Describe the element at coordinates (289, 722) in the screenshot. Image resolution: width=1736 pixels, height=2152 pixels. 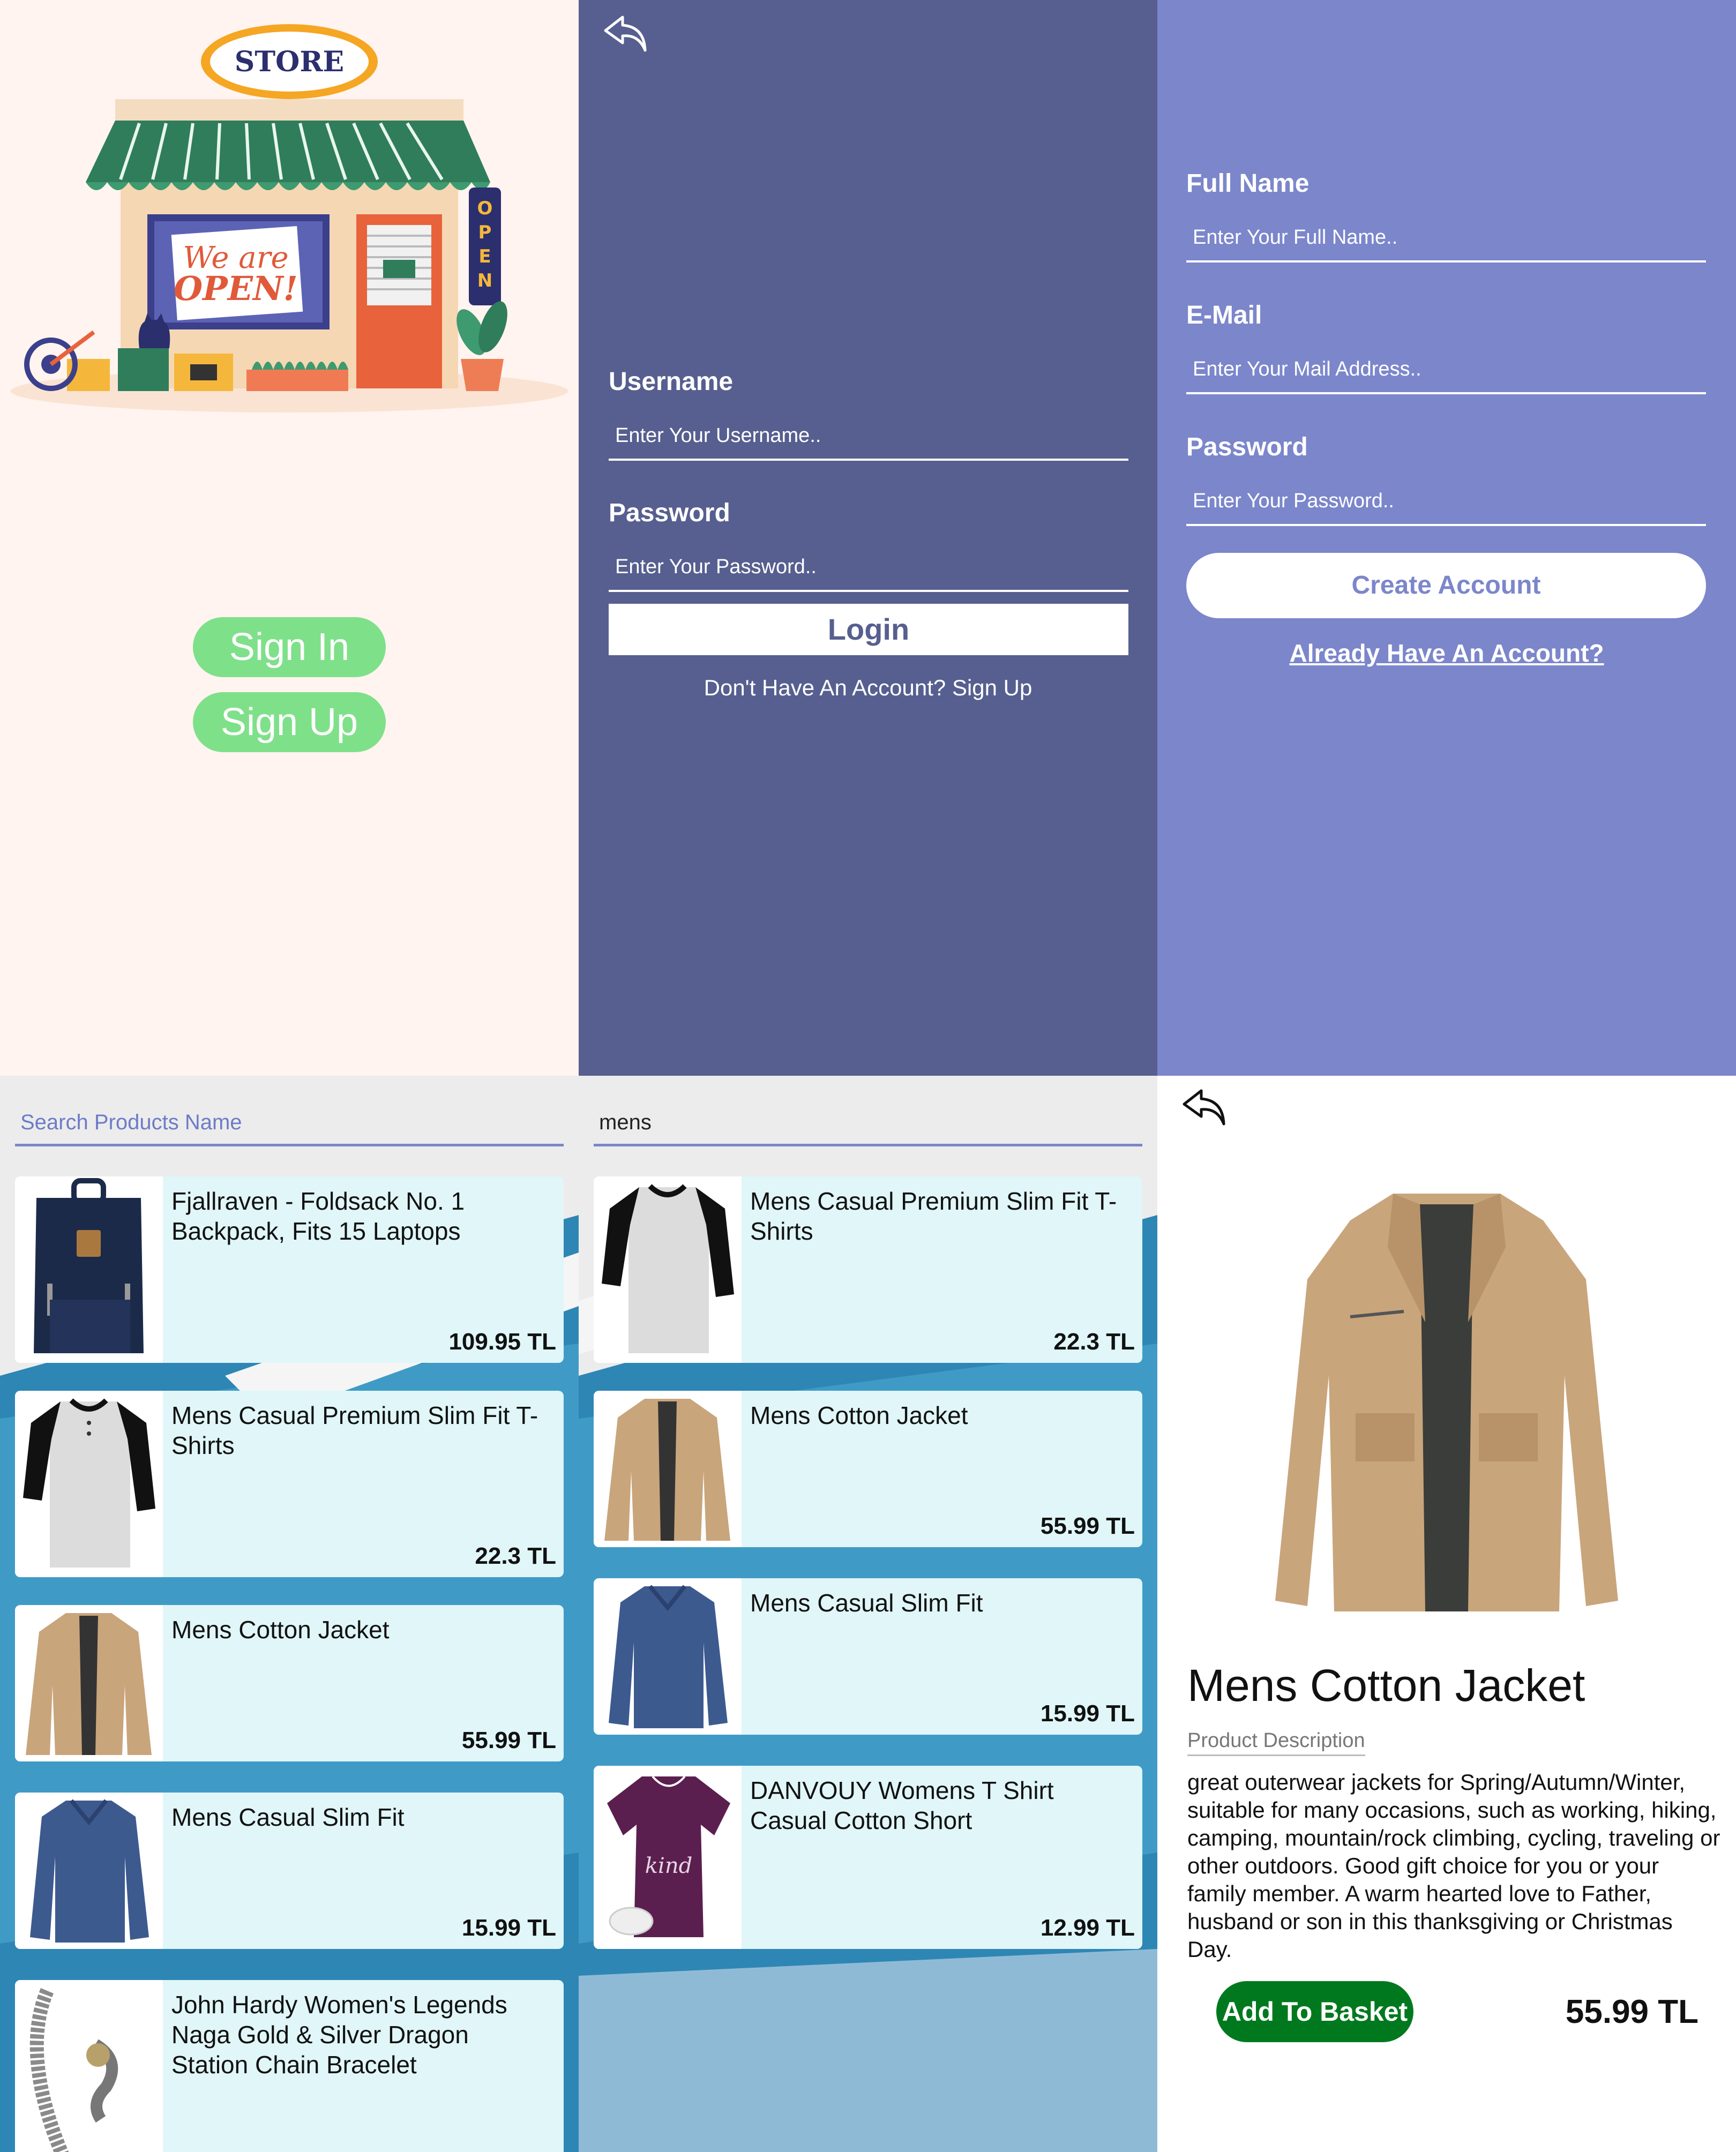
I see `sign-up-button: Sign Up` at that location.